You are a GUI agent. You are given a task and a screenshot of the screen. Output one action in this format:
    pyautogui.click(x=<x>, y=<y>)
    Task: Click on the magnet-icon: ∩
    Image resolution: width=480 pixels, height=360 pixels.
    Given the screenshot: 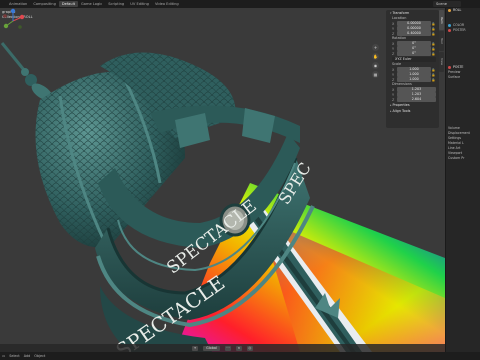 What is the action you would take?
    pyautogui.click(x=238, y=348)
    